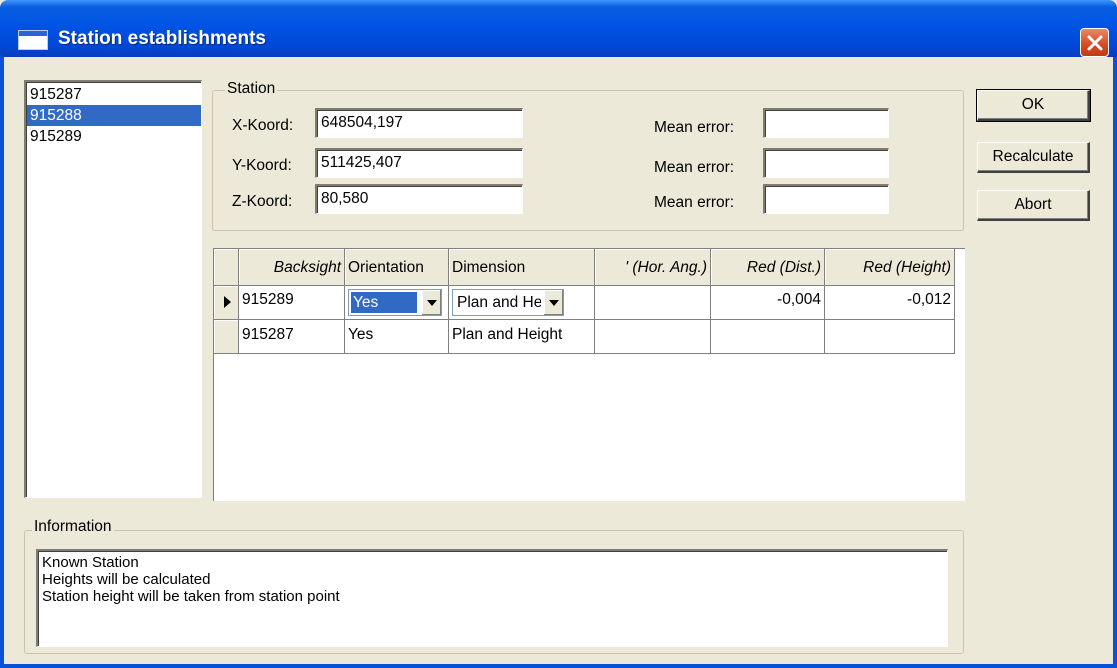  What do you see at coordinates (890, 337) in the screenshot?
I see `cell-red-height` at bounding box center [890, 337].